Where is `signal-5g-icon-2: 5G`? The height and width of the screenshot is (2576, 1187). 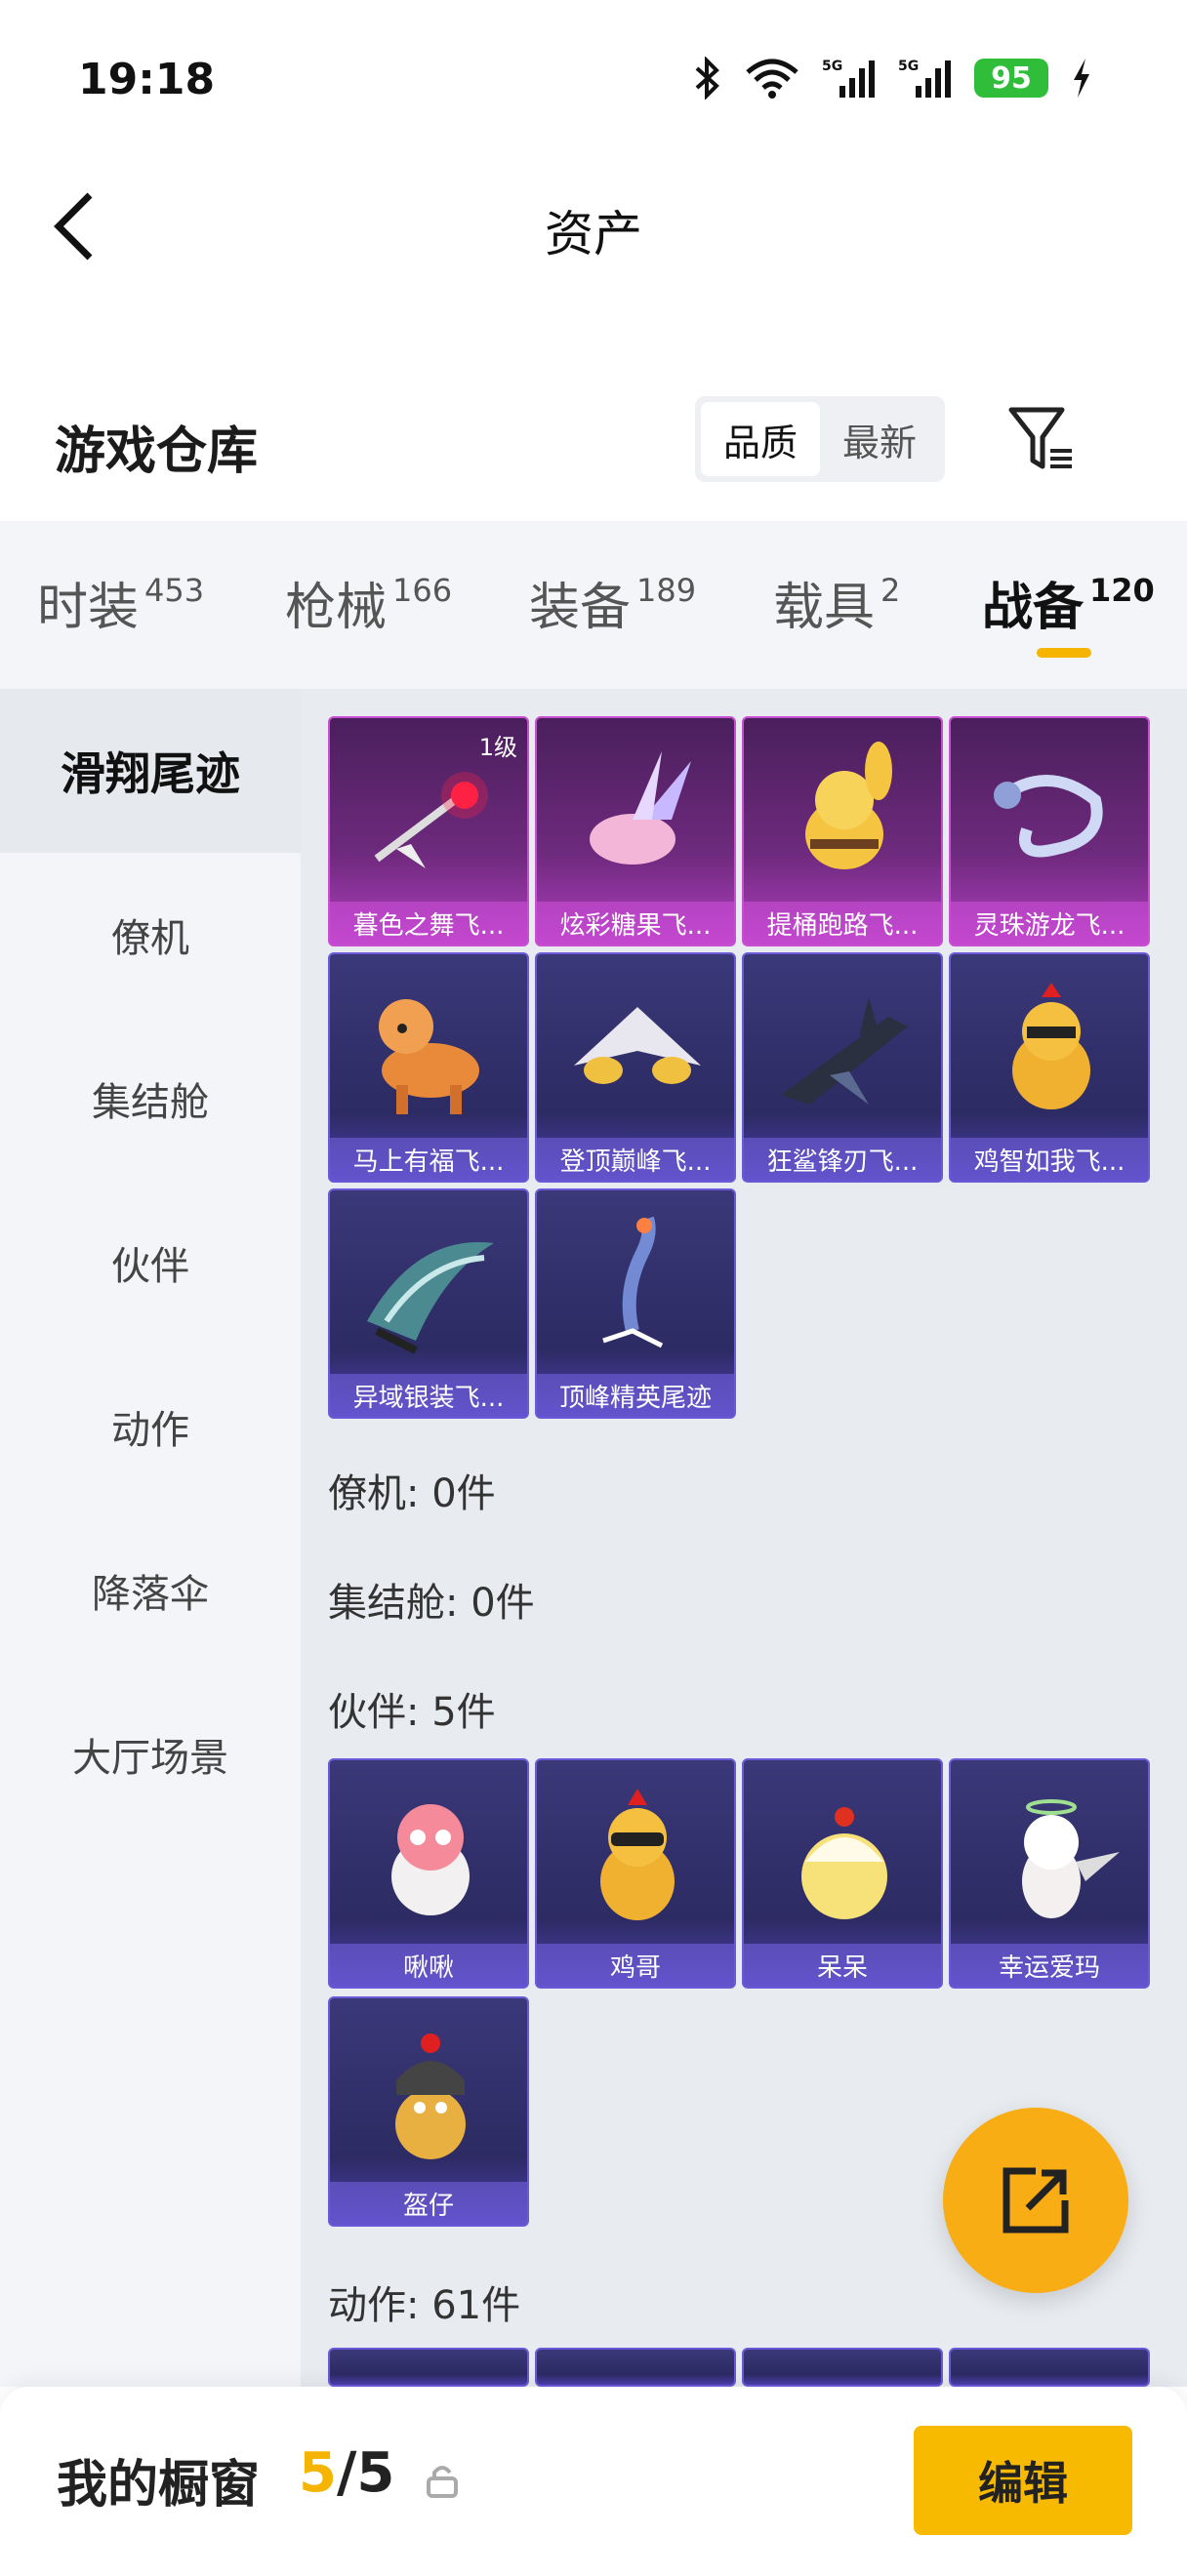 signal-5g-icon-2: 5G is located at coordinates (924, 78).